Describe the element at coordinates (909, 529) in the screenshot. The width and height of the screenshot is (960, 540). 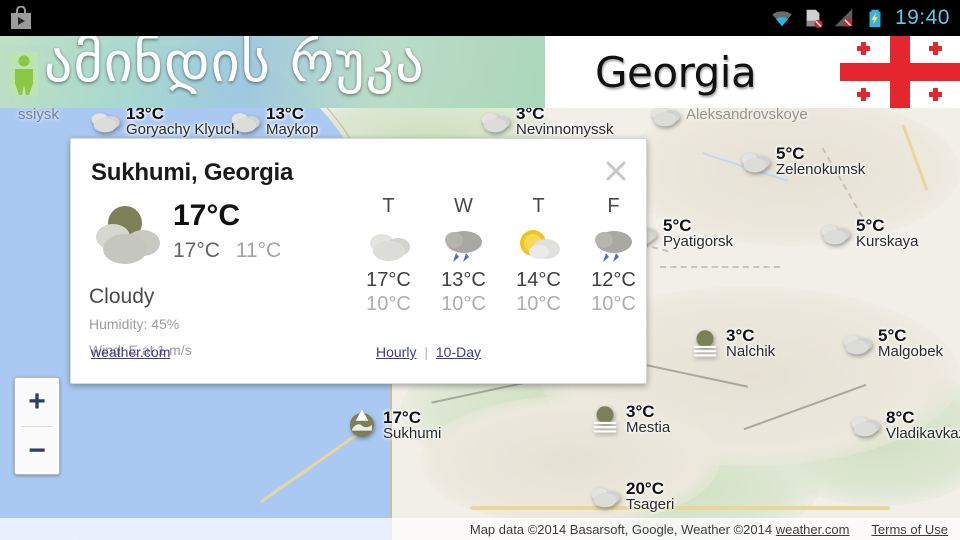
I see `terms-of-use-link: Terms of Use` at that location.